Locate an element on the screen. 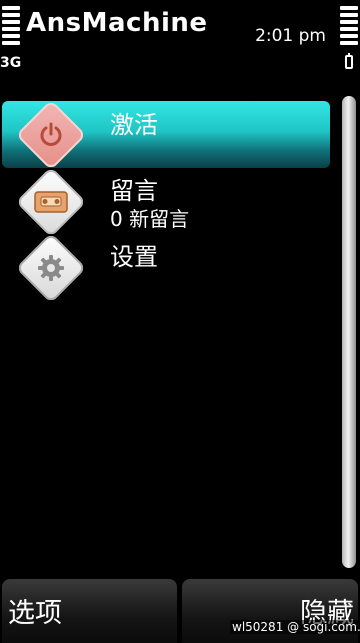 Image resolution: width=360 pixels, height=643 pixels. list-item-messages: 留言 0 新留言 is located at coordinates (166, 202).